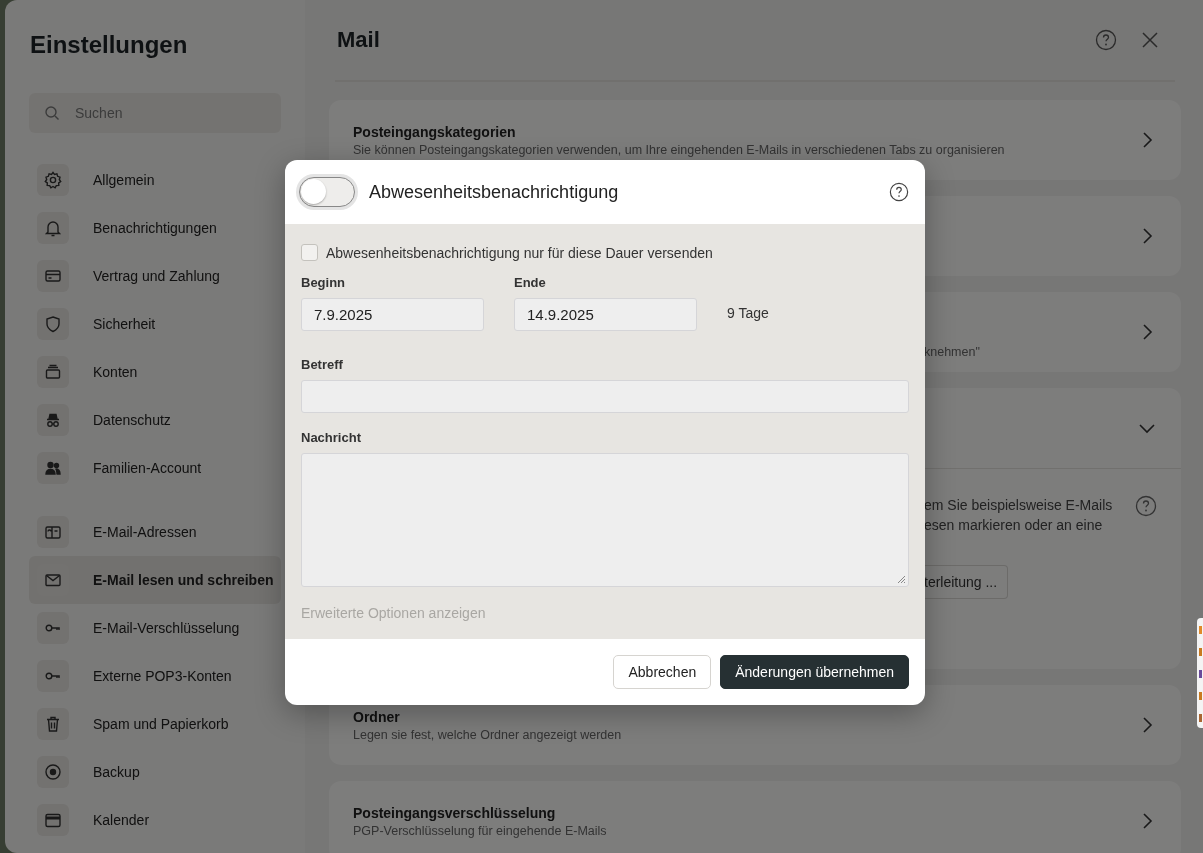  I want to click on sidebar-item: Konten, so click(155, 372).